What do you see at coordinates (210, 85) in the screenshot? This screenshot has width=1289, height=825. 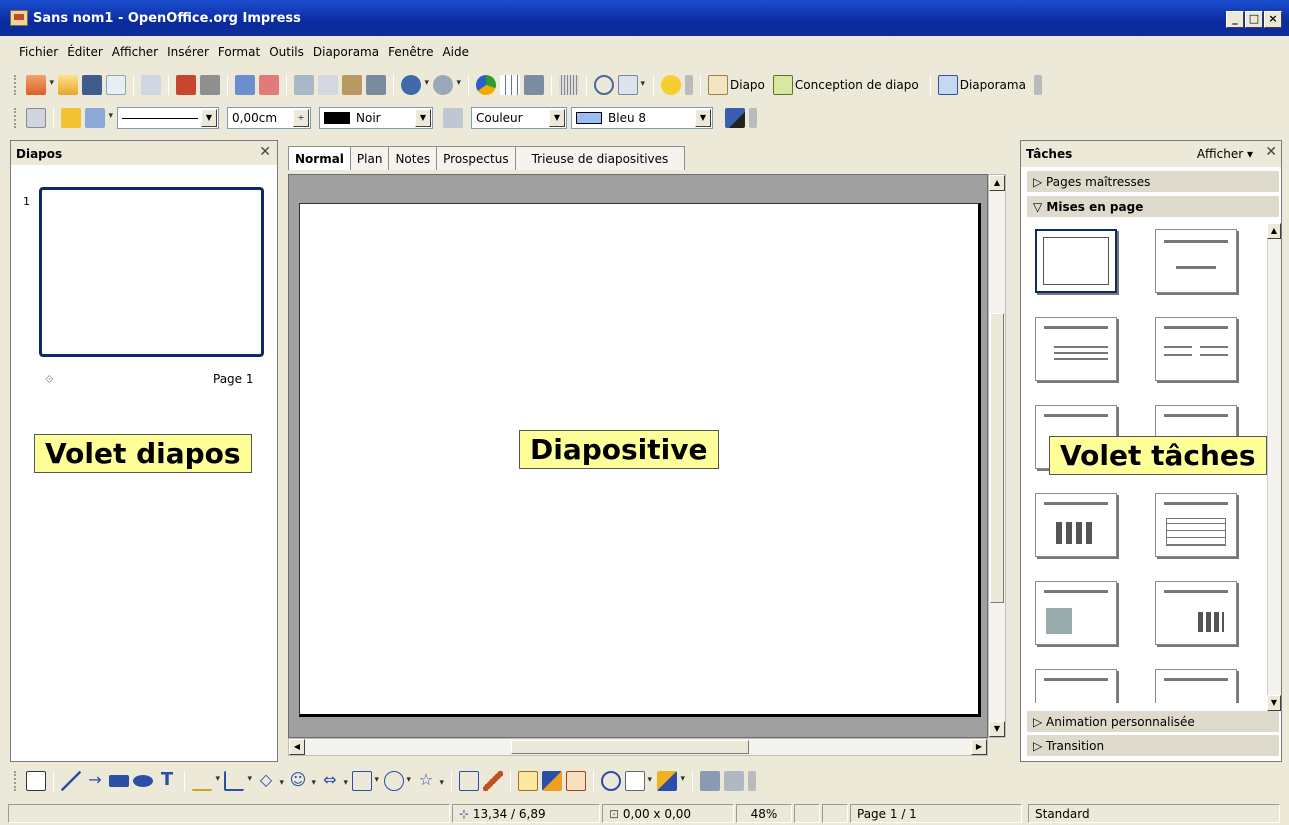 I see `print-icon` at bounding box center [210, 85].